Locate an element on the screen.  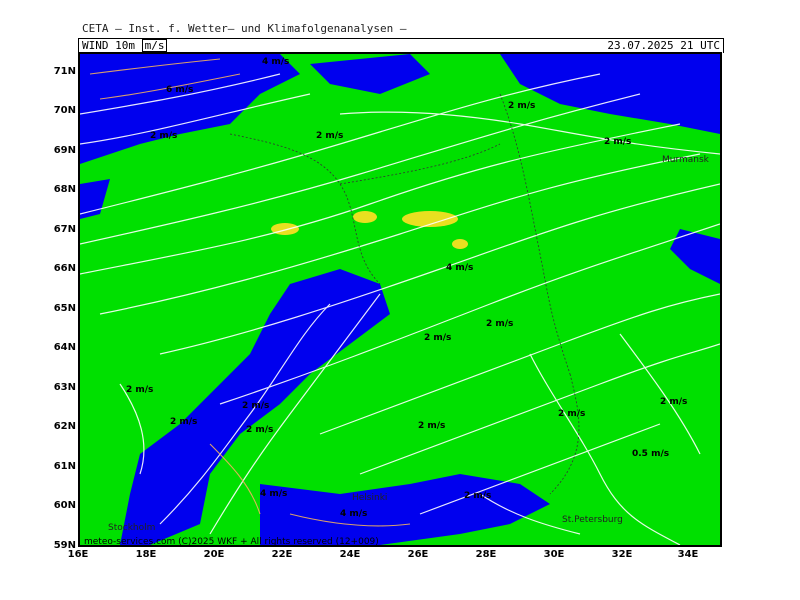
parameter-label: WIND 10m m/s is located at coordinates (125, 45).